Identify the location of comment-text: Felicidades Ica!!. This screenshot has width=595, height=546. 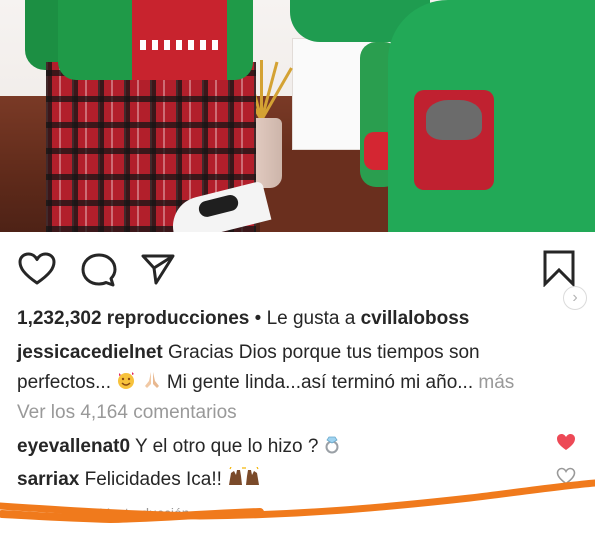
(153, 480).